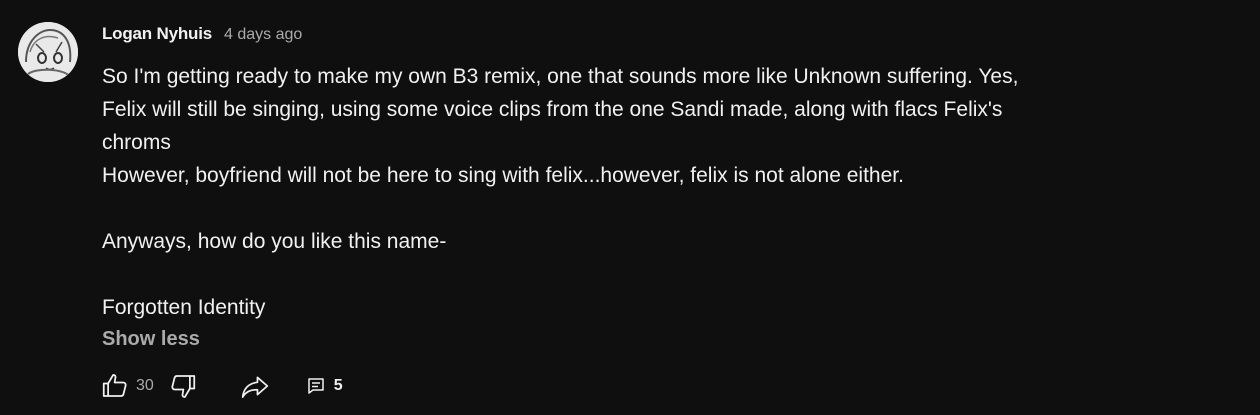 The image size is (1260, 415). What do you see at coordinates (263, 35) in the screenshot?
I see `comment-timestamp: 4 days ago` at bounding box center [263, 35].